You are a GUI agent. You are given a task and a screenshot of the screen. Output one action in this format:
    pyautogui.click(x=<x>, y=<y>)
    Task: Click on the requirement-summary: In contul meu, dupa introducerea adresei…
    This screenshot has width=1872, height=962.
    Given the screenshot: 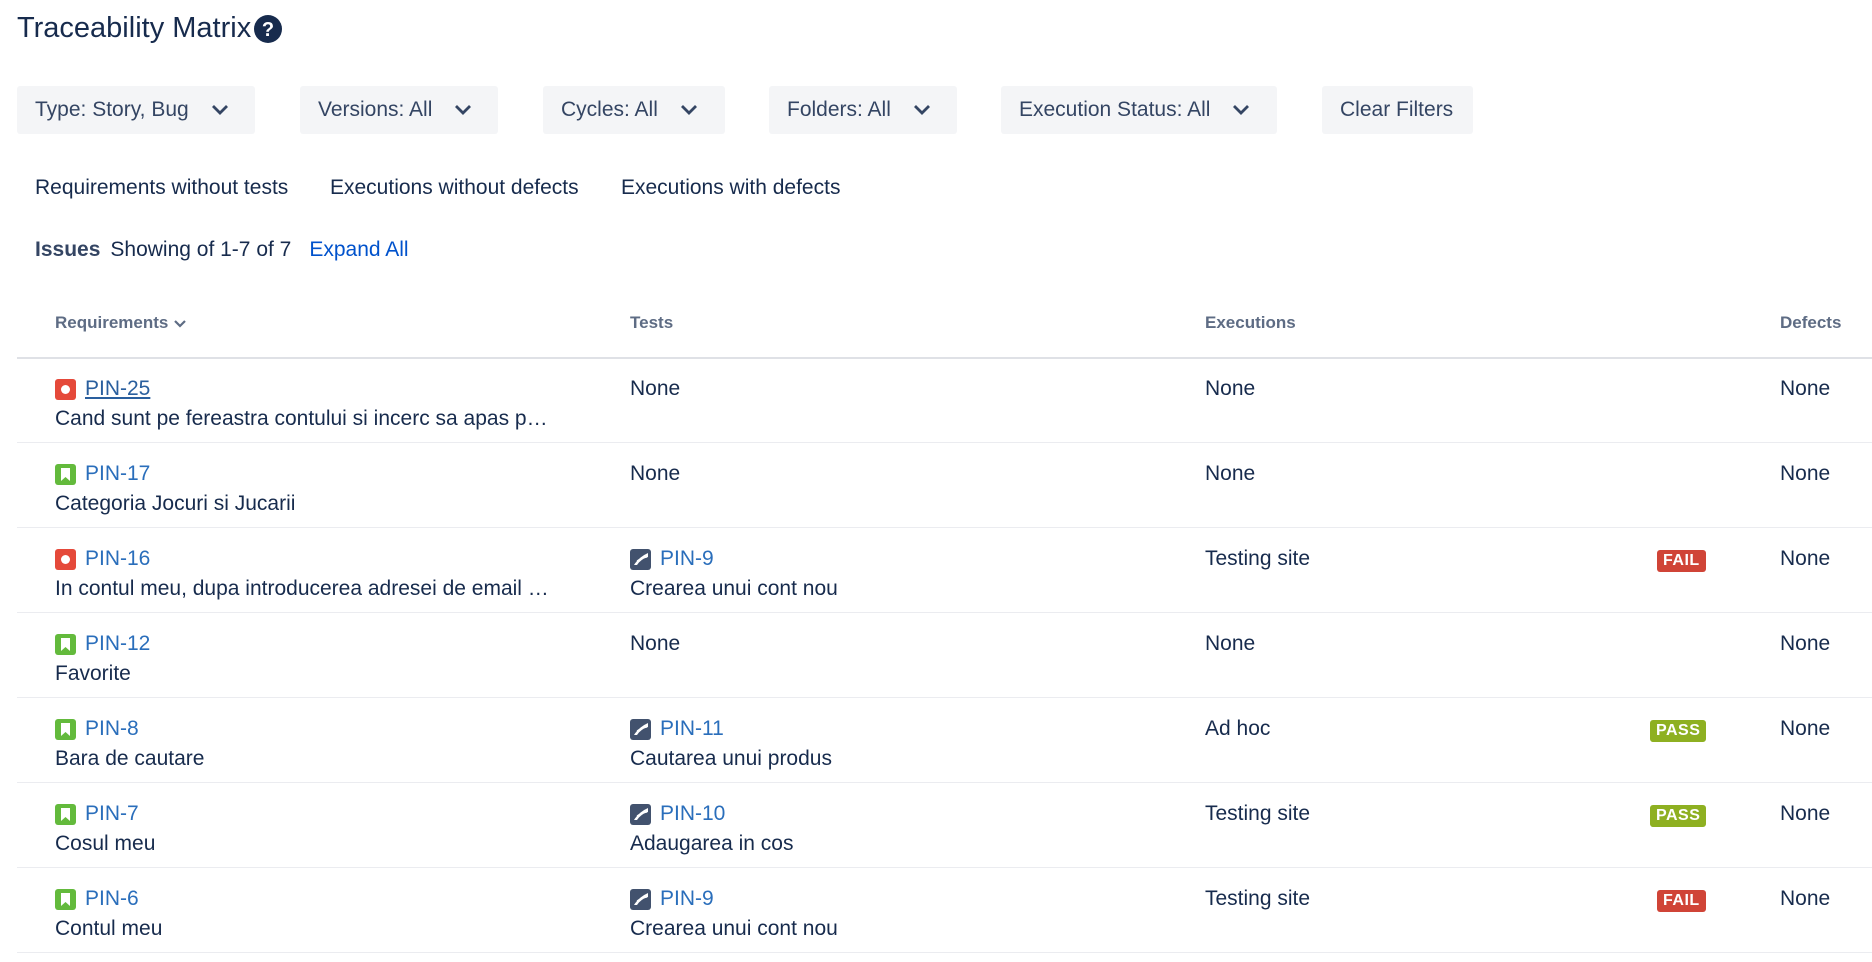 What is the action you would take?
    pyautogui.click(x=302, y=588)
    